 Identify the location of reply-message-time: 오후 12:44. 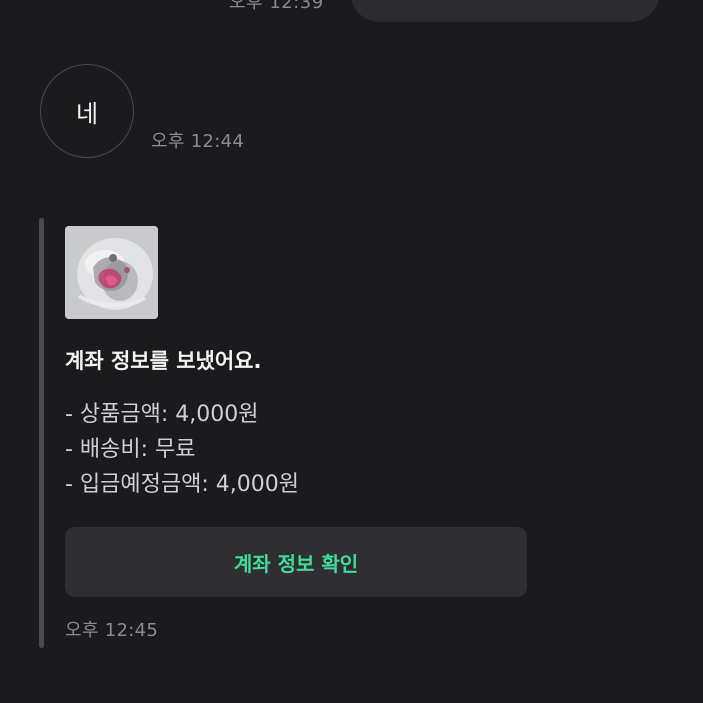
(198, 141).